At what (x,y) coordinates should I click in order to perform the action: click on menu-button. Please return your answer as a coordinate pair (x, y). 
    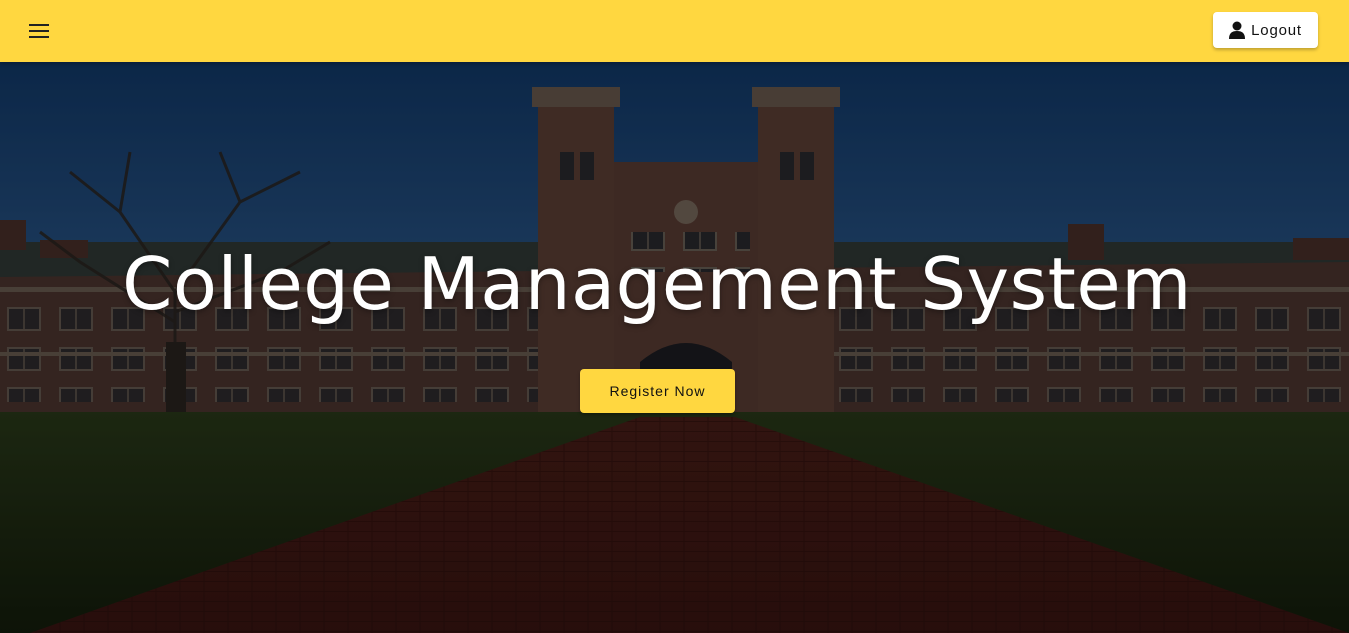
    Looking at the image, I should click on (39, 31).